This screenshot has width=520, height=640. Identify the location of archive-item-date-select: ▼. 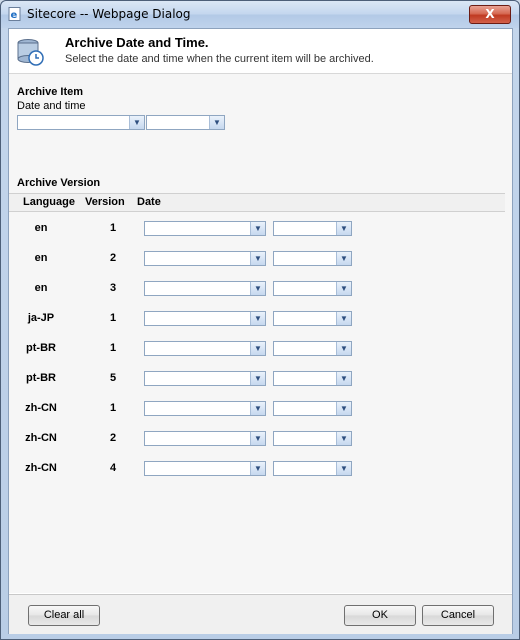
(81, 122).